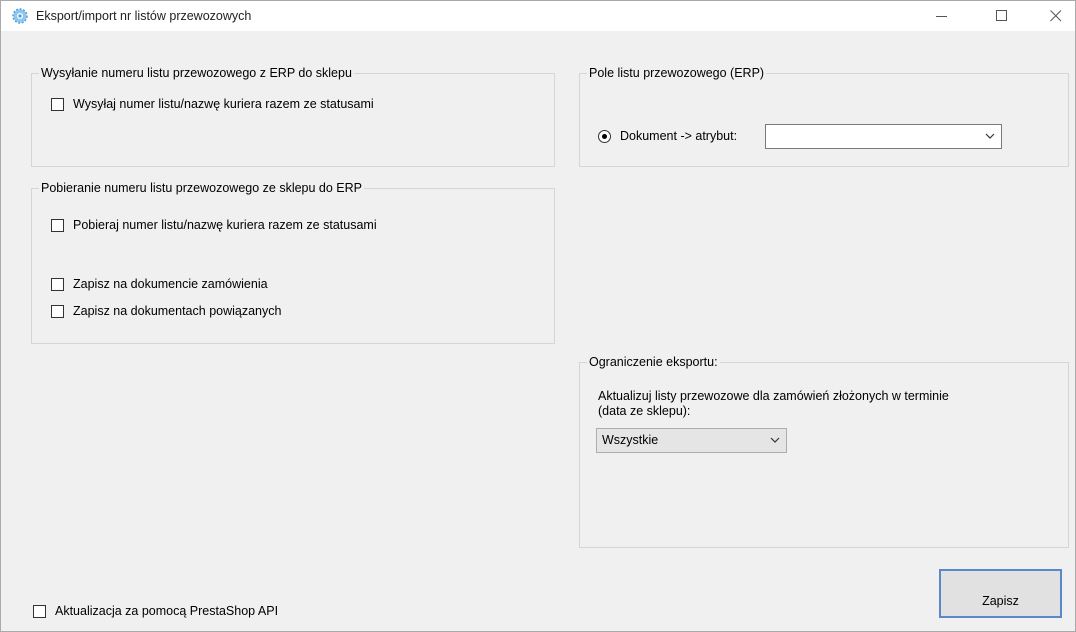 The width and height of the screenshot is (1076, 632). Describe the element at coordinates (630, 440) in the screenshot. I see `date-range-value: Wszystkie` at that location.